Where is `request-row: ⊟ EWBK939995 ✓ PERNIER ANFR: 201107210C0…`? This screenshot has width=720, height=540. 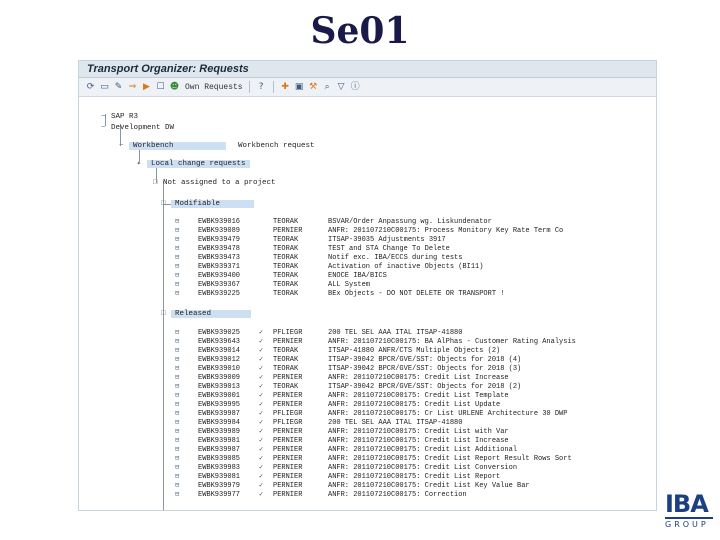 request-row: ⊟ EWBK939995 ✓ PERNIER ANFR: 201107210C0… is located at coordinates (415, 405).